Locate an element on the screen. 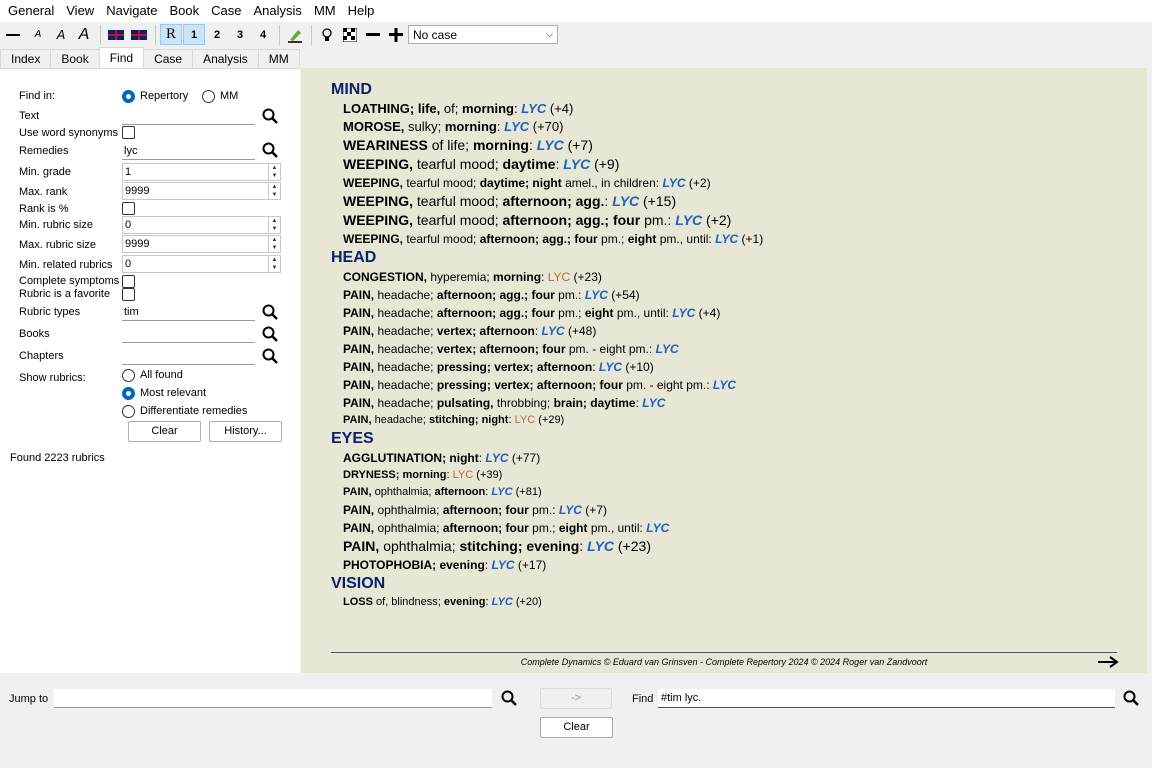 The width and height of the screenshot is (1152, 768). tab-find: Find is located at coordinates (121, 57).